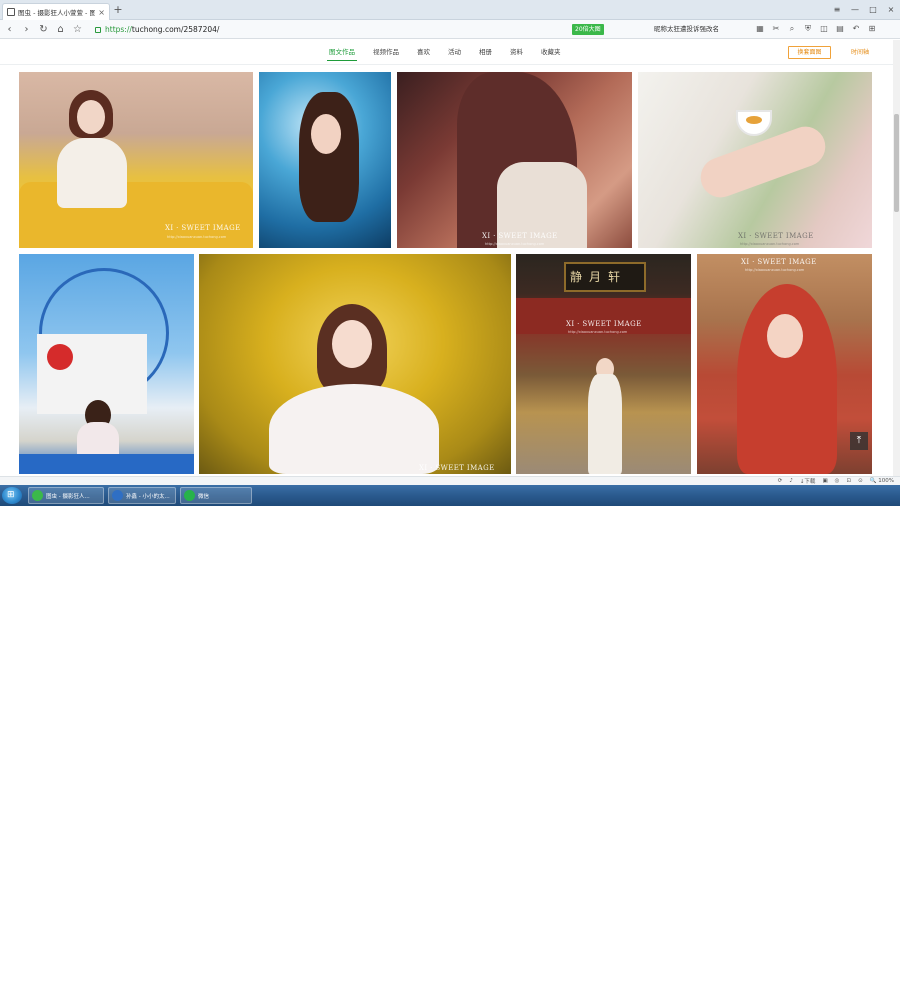  I want to click on clock-date: 2018/4/10 星期二, so click(872, 984).